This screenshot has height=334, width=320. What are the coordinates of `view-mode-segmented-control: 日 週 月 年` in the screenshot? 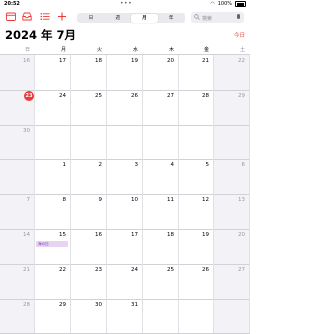 It's located at (131, 18).